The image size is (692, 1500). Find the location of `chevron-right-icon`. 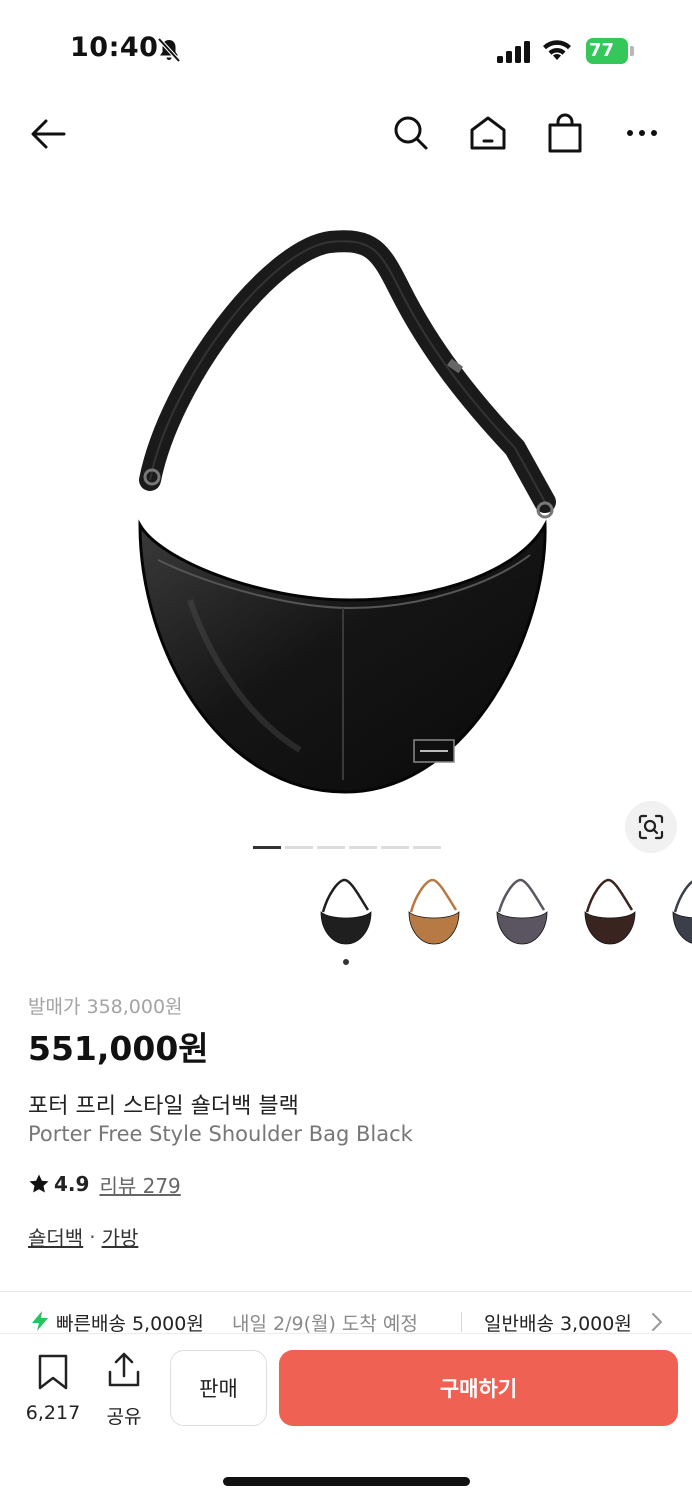

chevron-right-icon is located at coordinates (657, 1322).